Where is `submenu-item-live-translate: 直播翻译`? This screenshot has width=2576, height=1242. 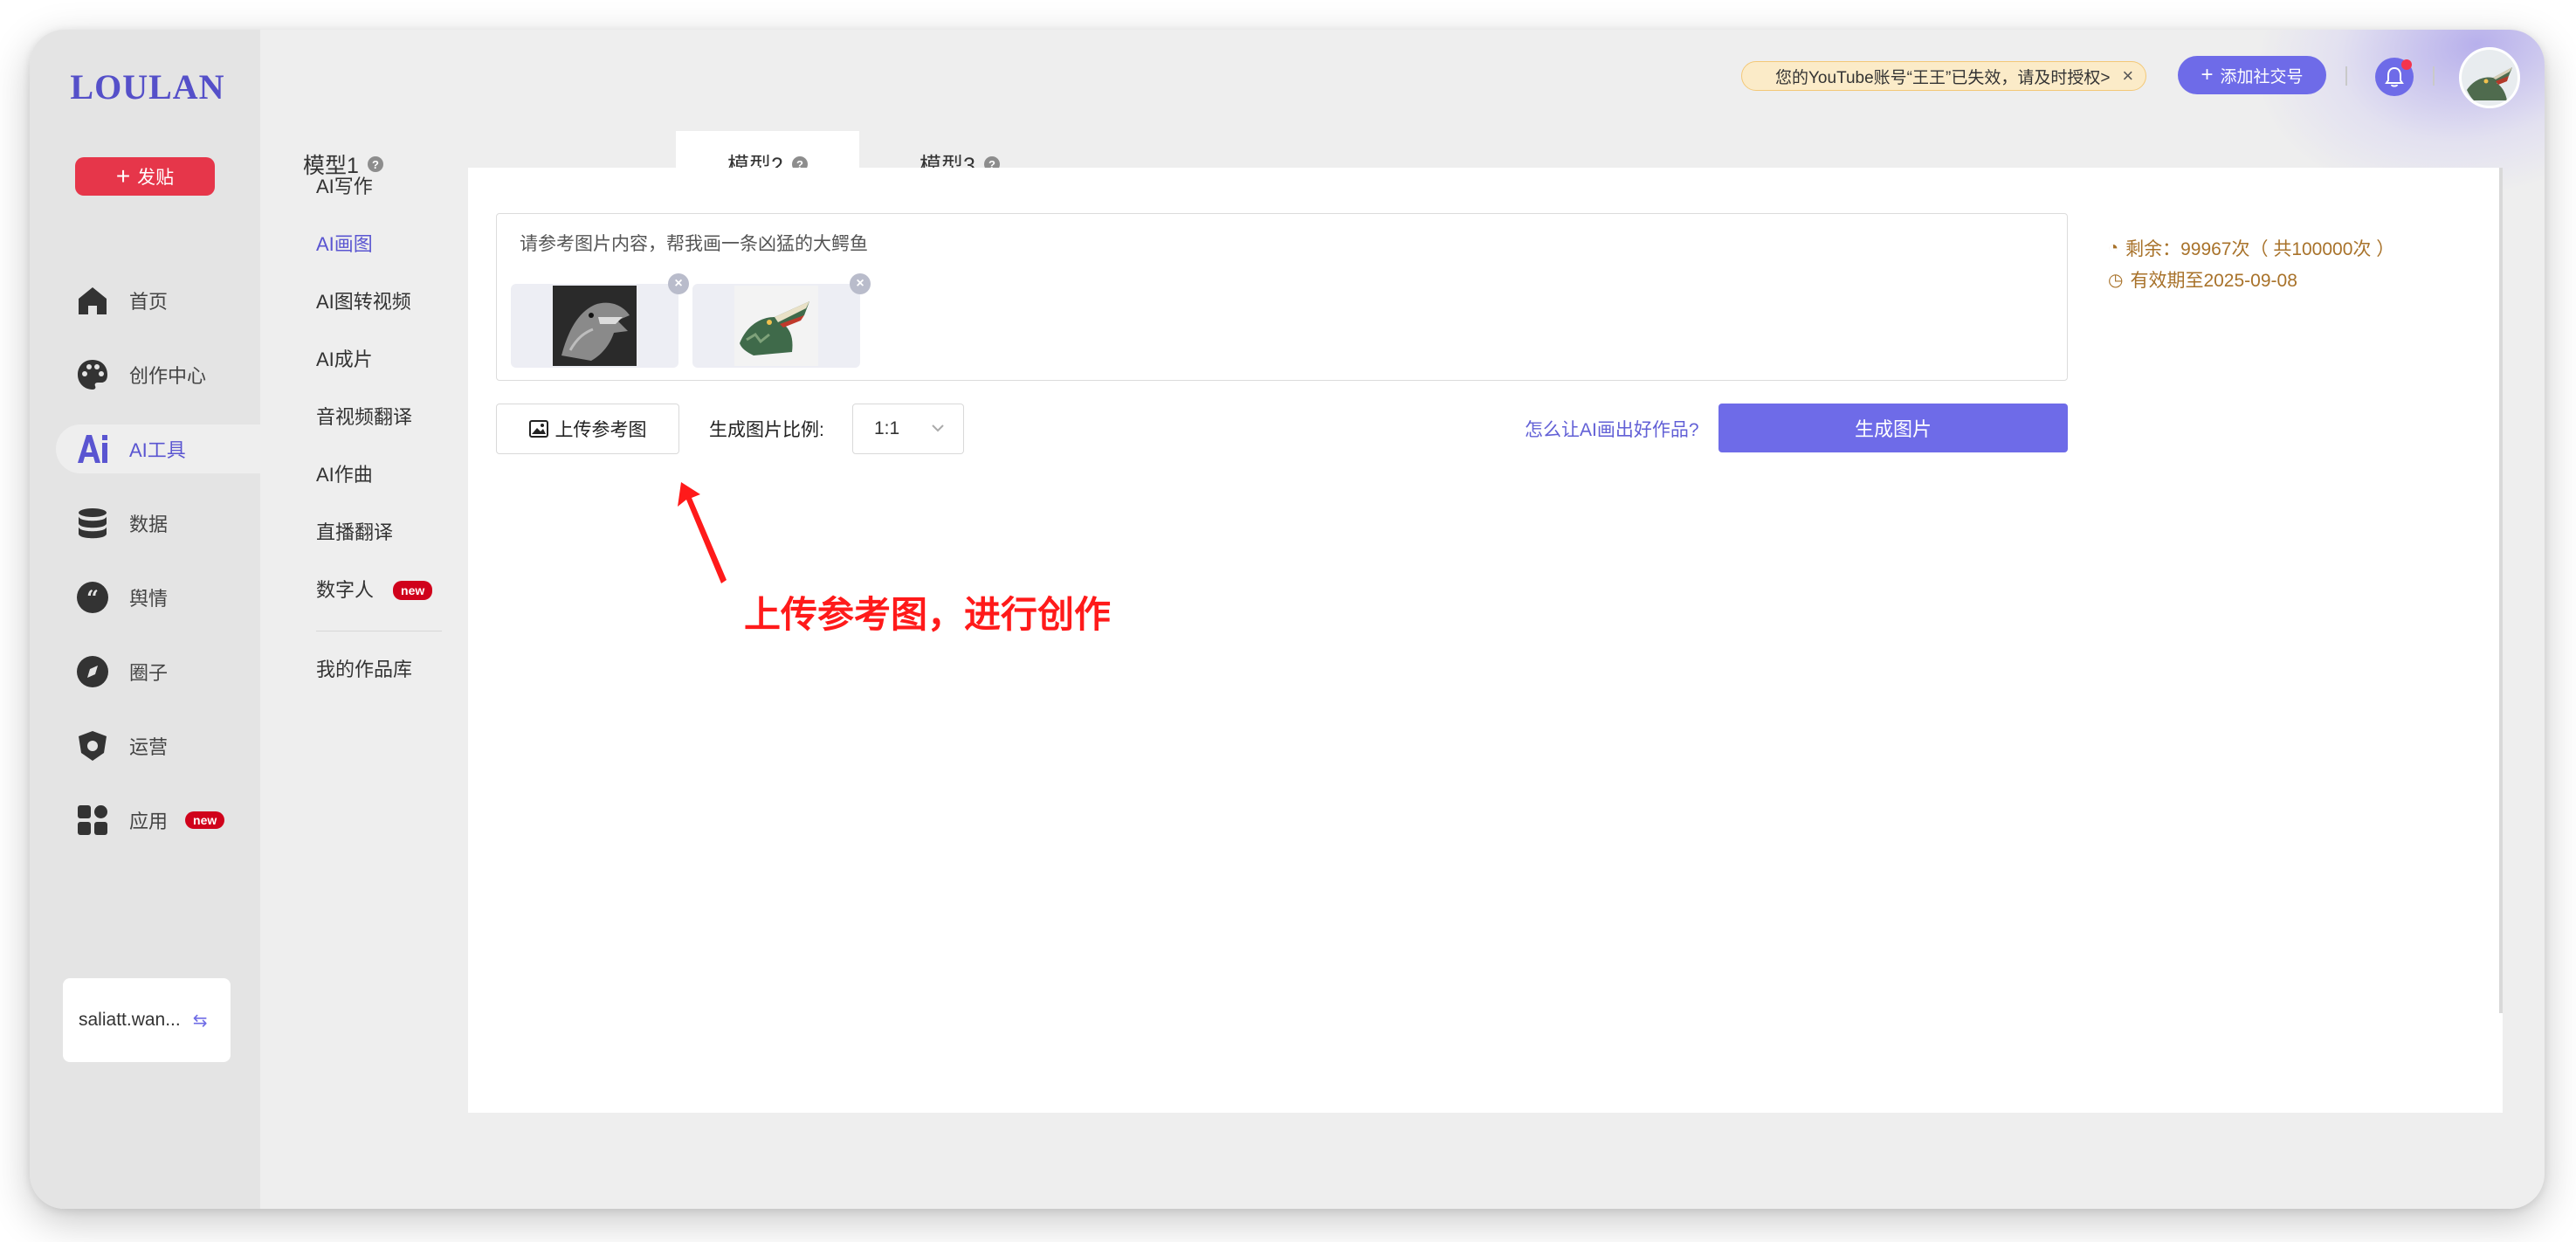 submenu-item-live-translate: 直播翻译 is located at coordinates (394, 532).